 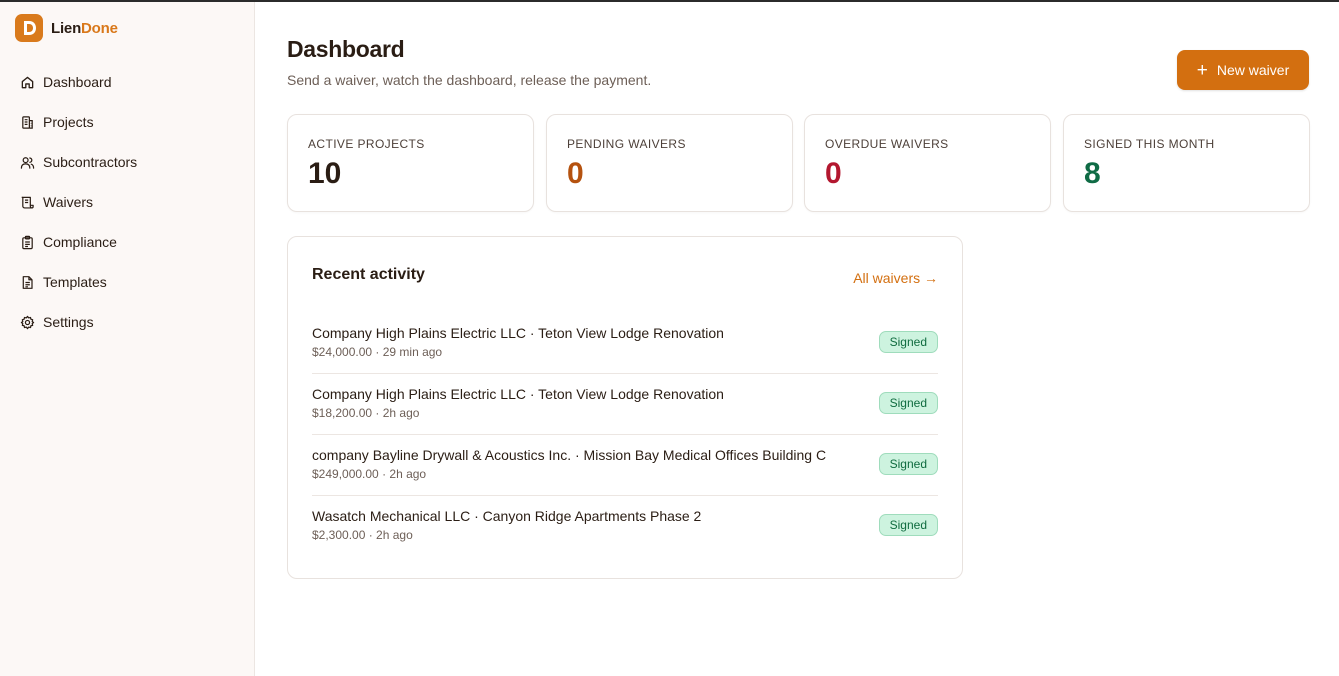 What do you see at coordinates (669, 163) in the screenshot?
I see `stat-card-pending-waivers: PENDING WAIVERS 0` at bounding box center [669, 163].